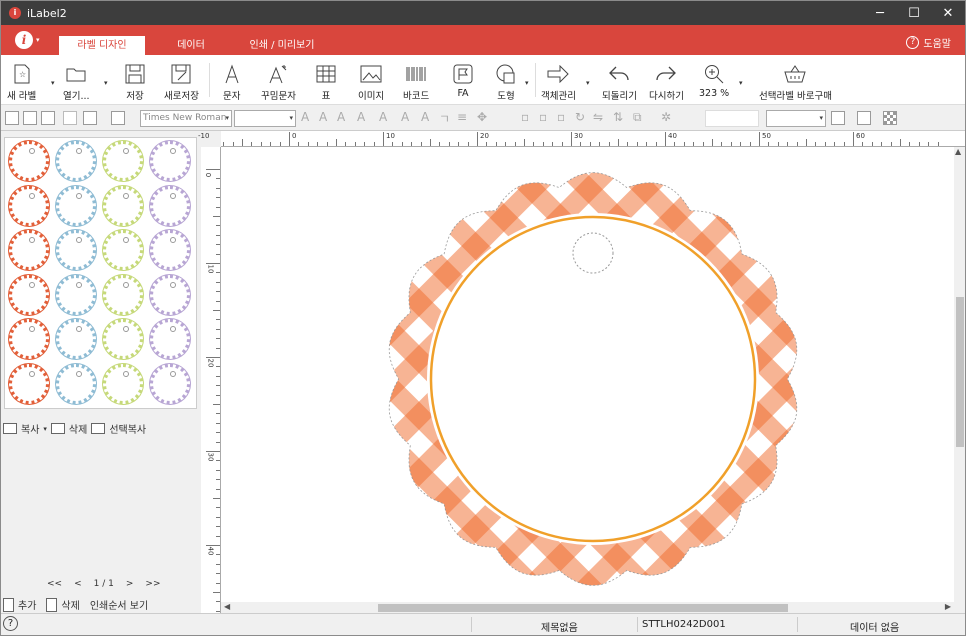 The width and height of the screenshot is (966, 636). I want to click on font-size-select: ▾, so click(265, 118).